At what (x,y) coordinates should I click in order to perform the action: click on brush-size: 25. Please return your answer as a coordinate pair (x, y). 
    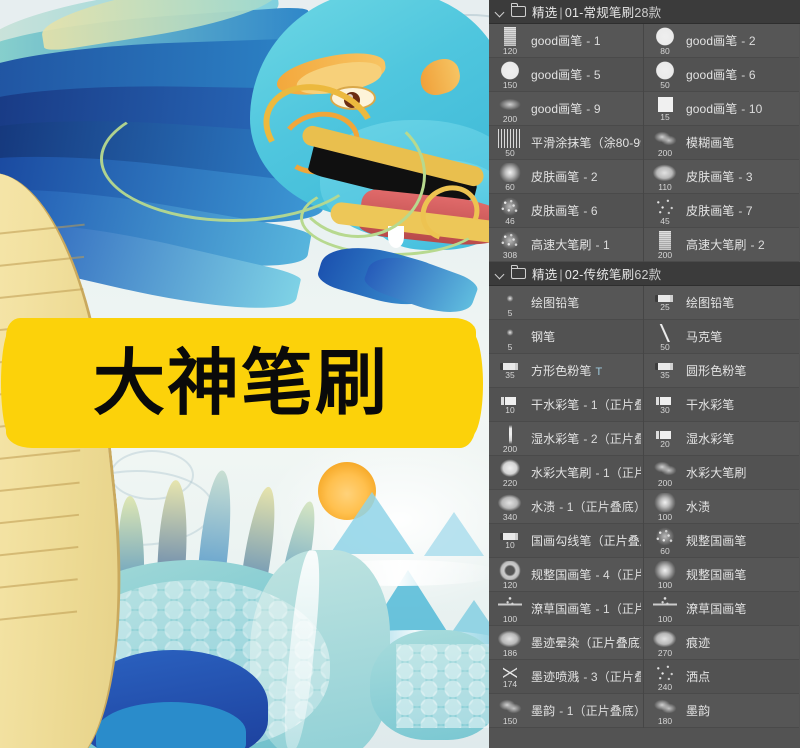
    Looking at the image, I should click on (665, 307).